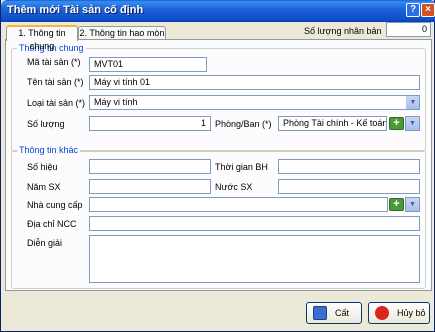 The width and height of the screenshot is (435, 332). I want to click on other-info-title: Thông tin khác, so click(49, 150).